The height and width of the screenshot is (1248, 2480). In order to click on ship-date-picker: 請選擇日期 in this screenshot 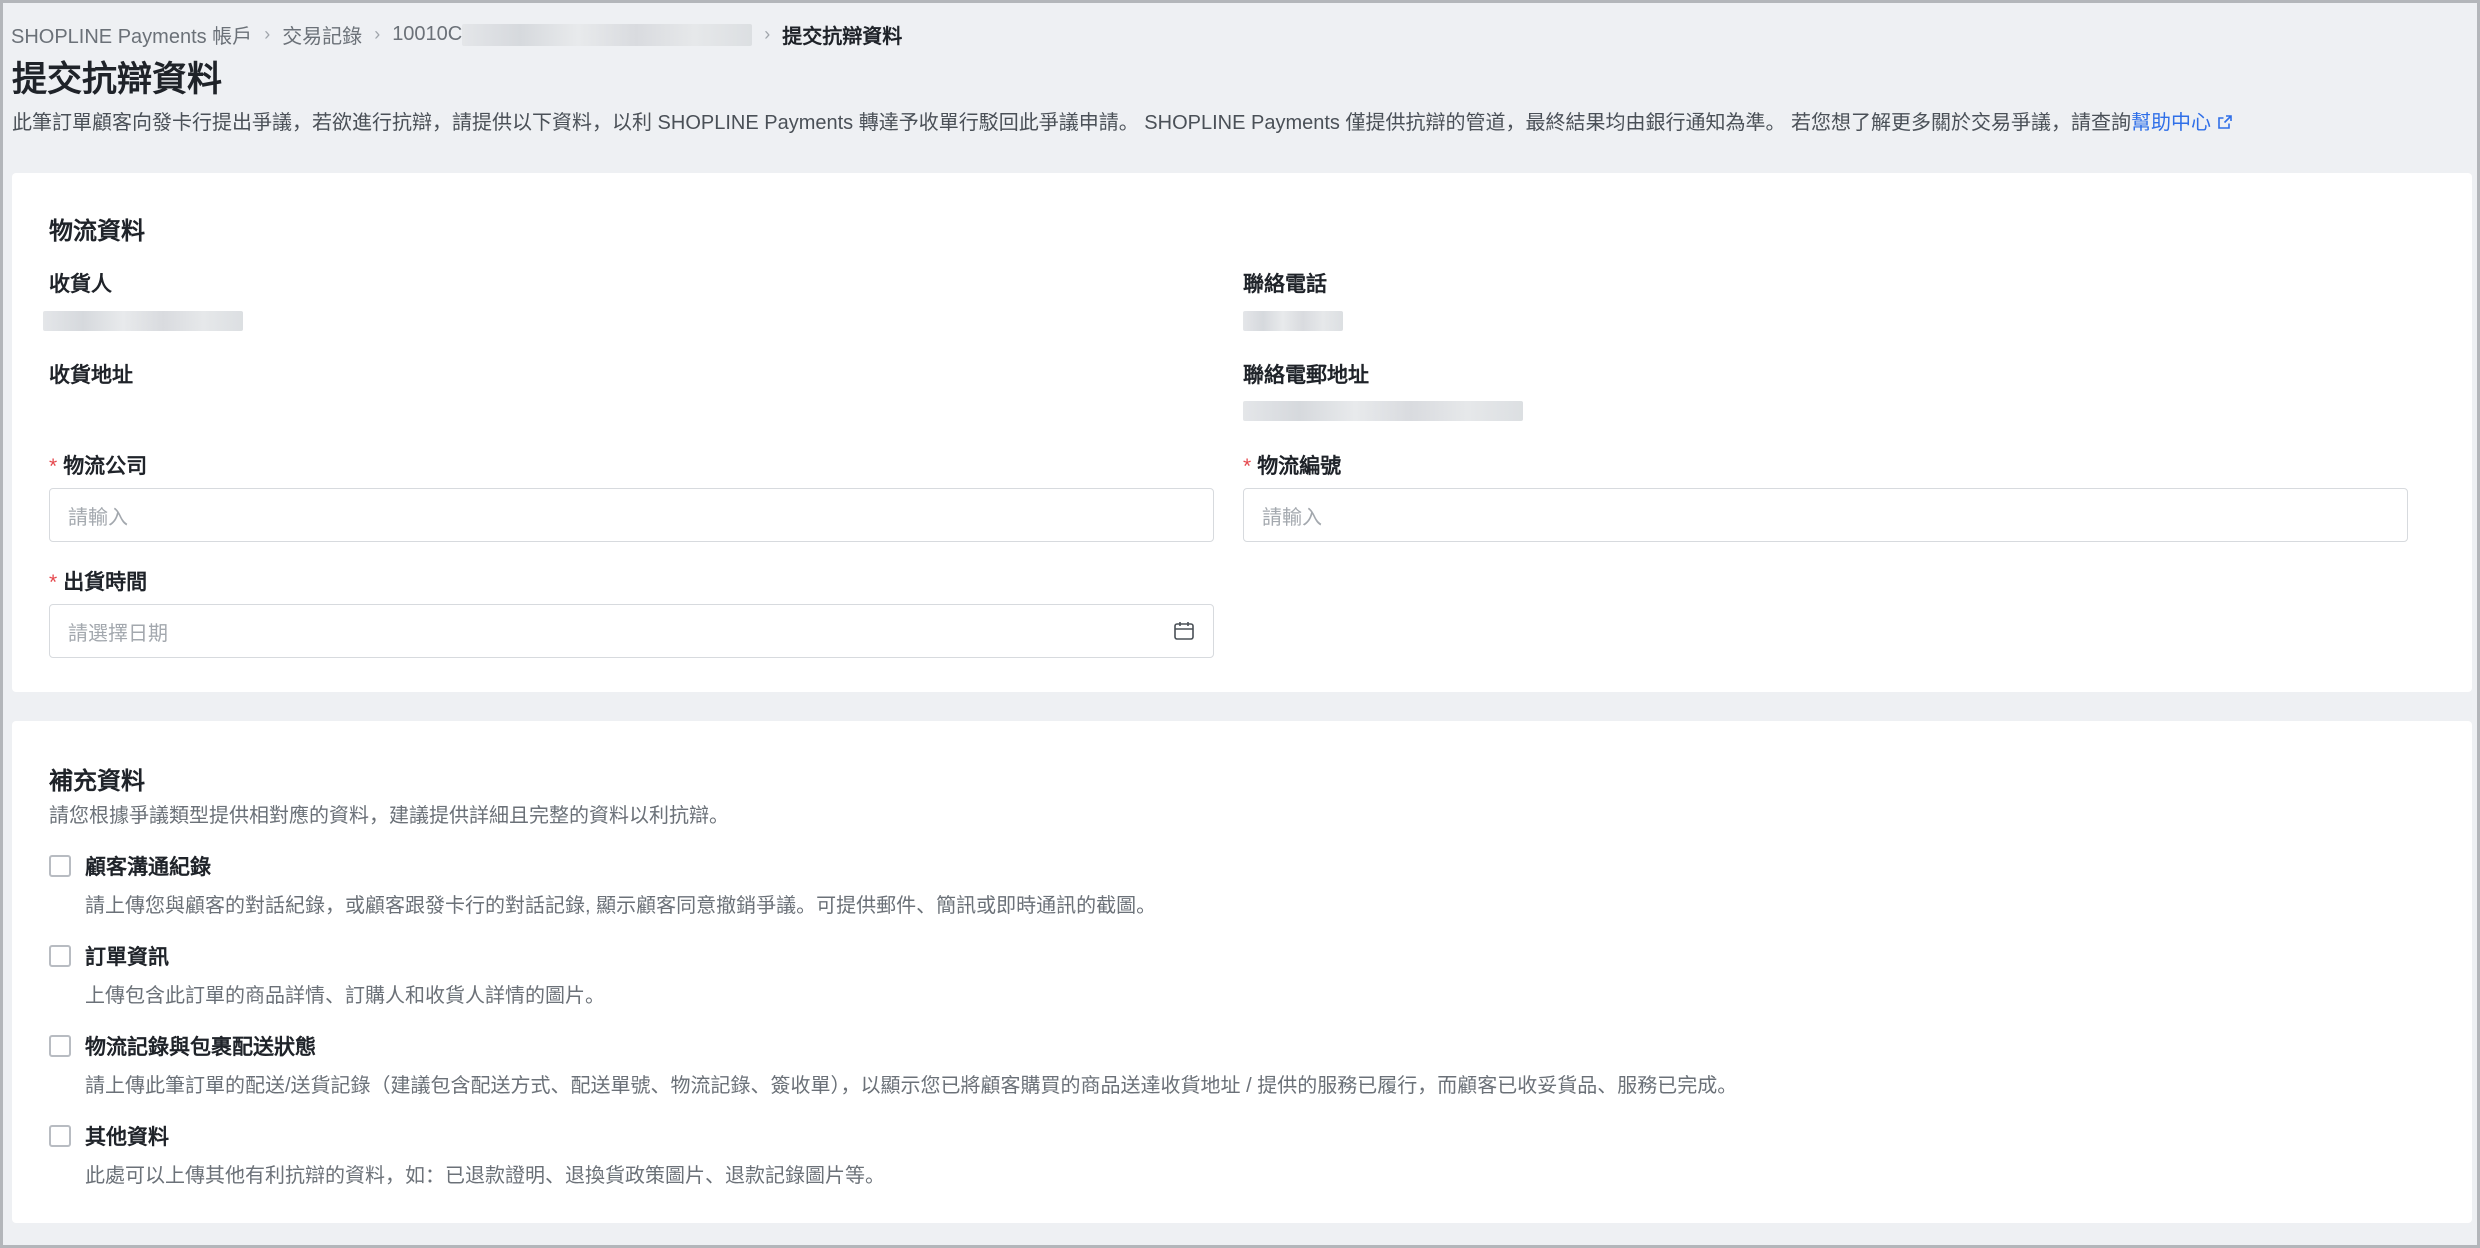, I will do `click(631, 631)`.